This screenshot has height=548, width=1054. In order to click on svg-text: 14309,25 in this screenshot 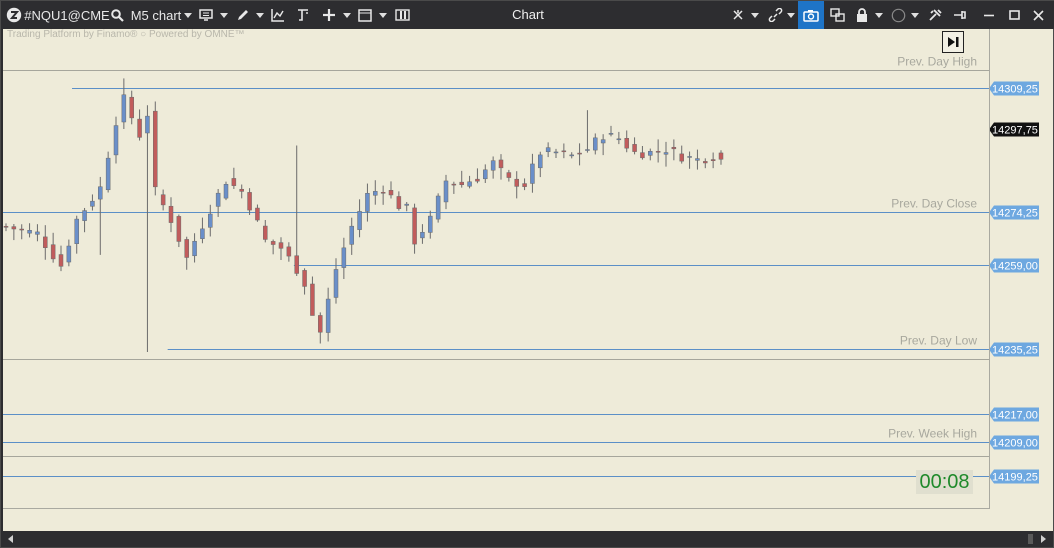, I will do `click(1015, 90)`.